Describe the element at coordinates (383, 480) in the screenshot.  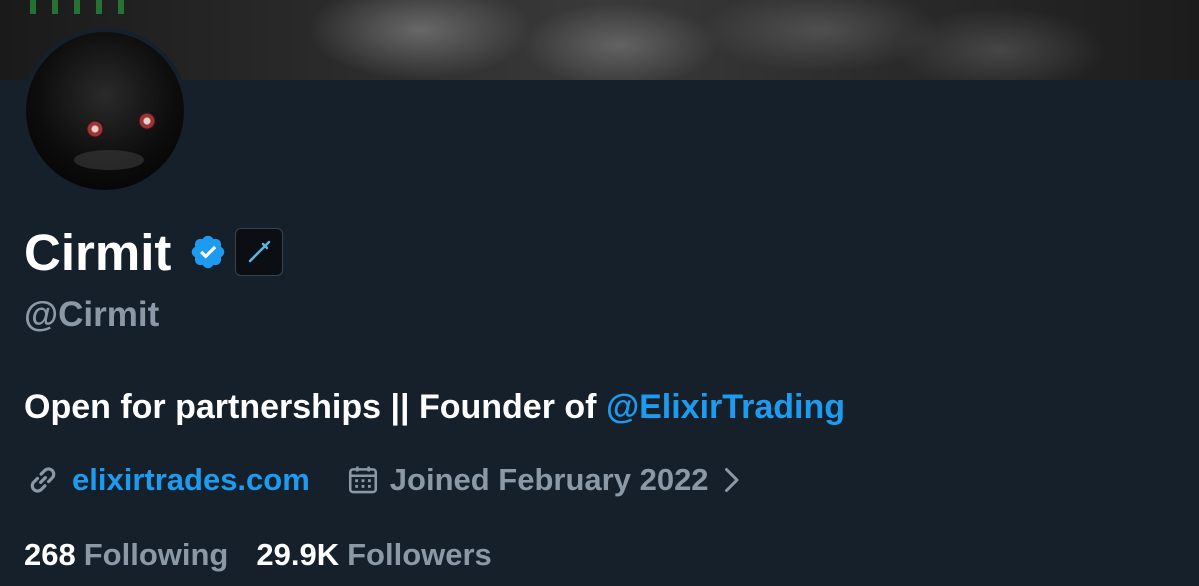
I see `profile-meta: elixirtrades.com Joined February 2022` at that location.